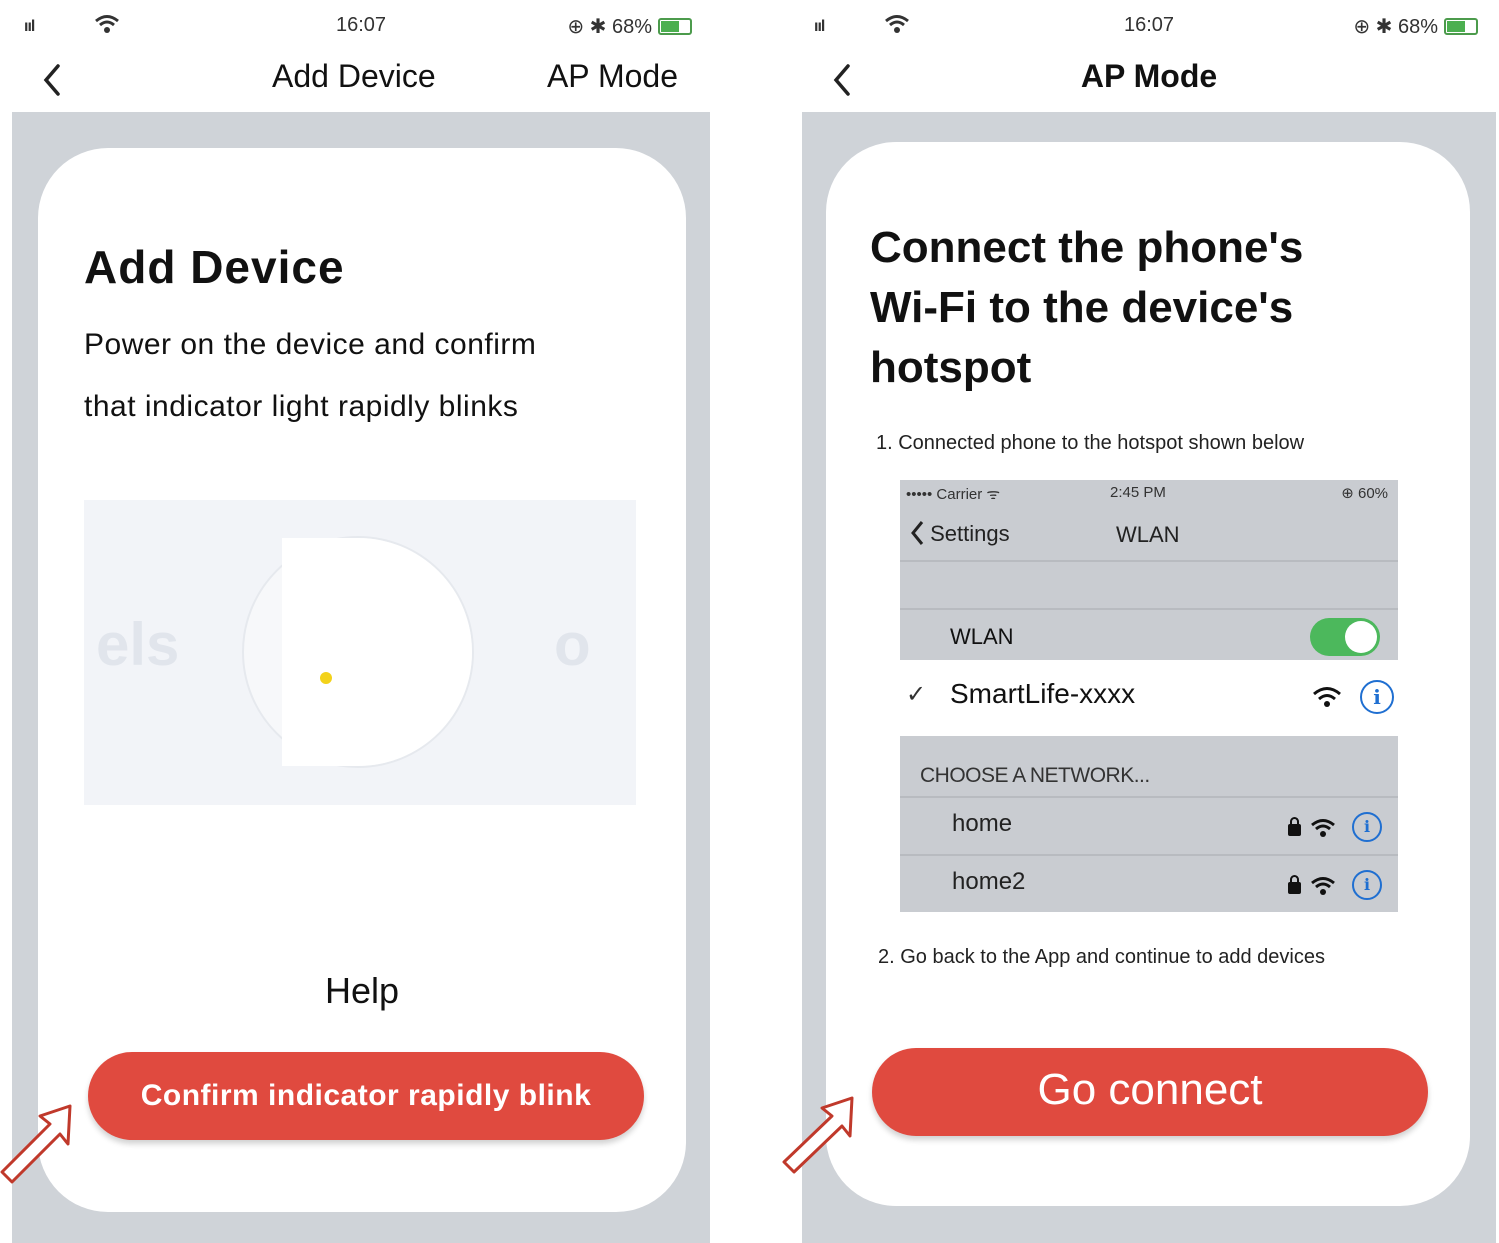 The image size is (1499, 1243). What do you see at coordinates (982, 823) in the screenshot?
I see `network-name: home` at bounding box center [982, 823].